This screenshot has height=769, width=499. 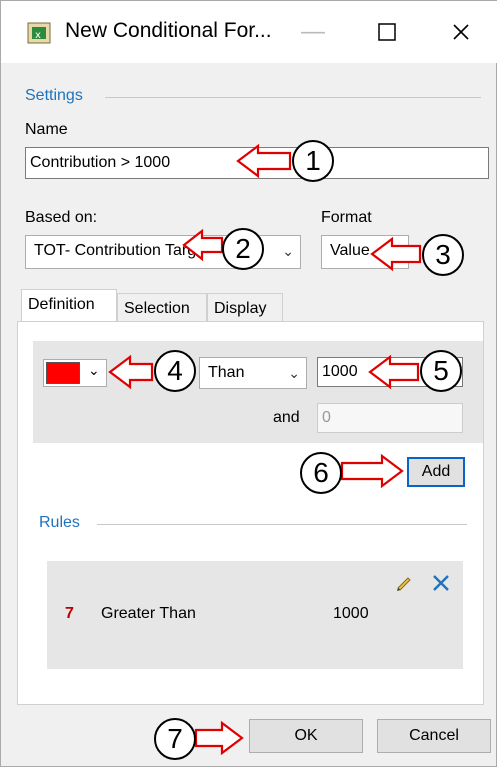 I want to click on callout-6: 6, so click(x=321, y=473).